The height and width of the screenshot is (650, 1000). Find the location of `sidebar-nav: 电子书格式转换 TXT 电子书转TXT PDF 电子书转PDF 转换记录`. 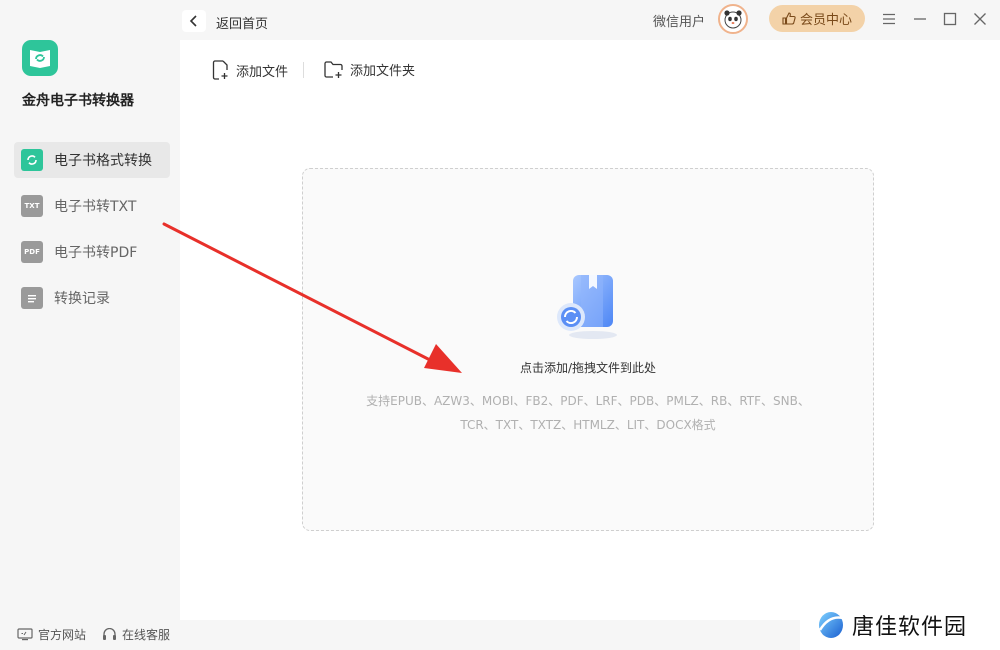

sidebar-nav: 电子书格式转换 TXT 电子书转TXT PDF 电子书转PDF 转换记录 is located at coordinates (92, 234).